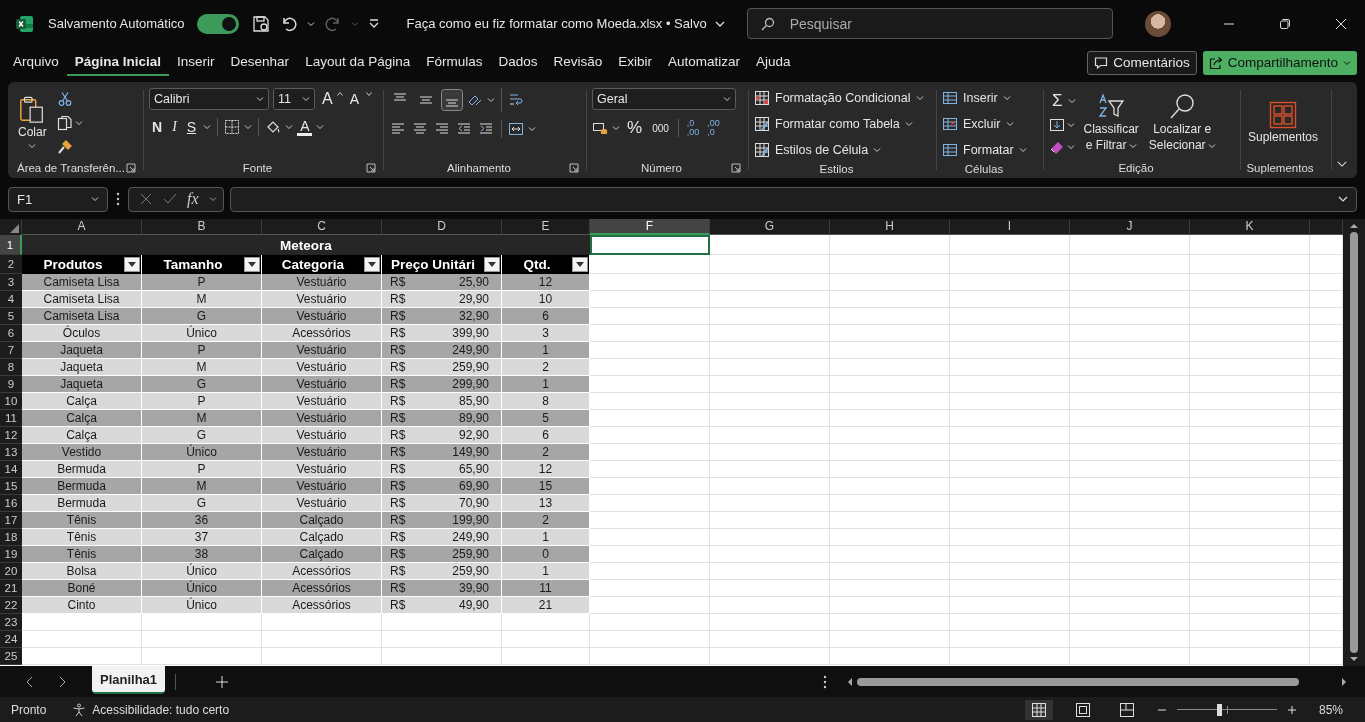  What do you see at coordinates (11, 282) in the screenshot?
I see `row-header: 3` at bounding box center [11, 282].